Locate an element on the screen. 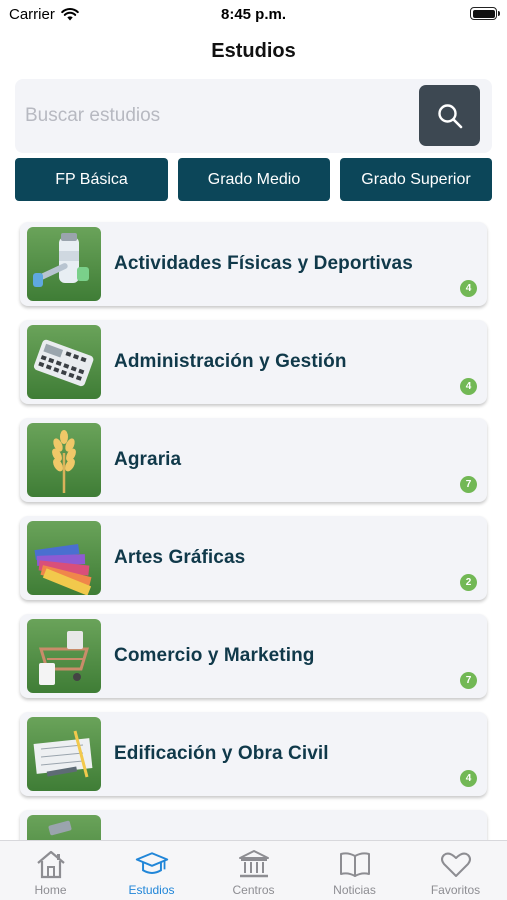 This screenshot has height=900, width=507. study-card-administracion: Administración y Gestión 4 is located at coordinates (253, 362).